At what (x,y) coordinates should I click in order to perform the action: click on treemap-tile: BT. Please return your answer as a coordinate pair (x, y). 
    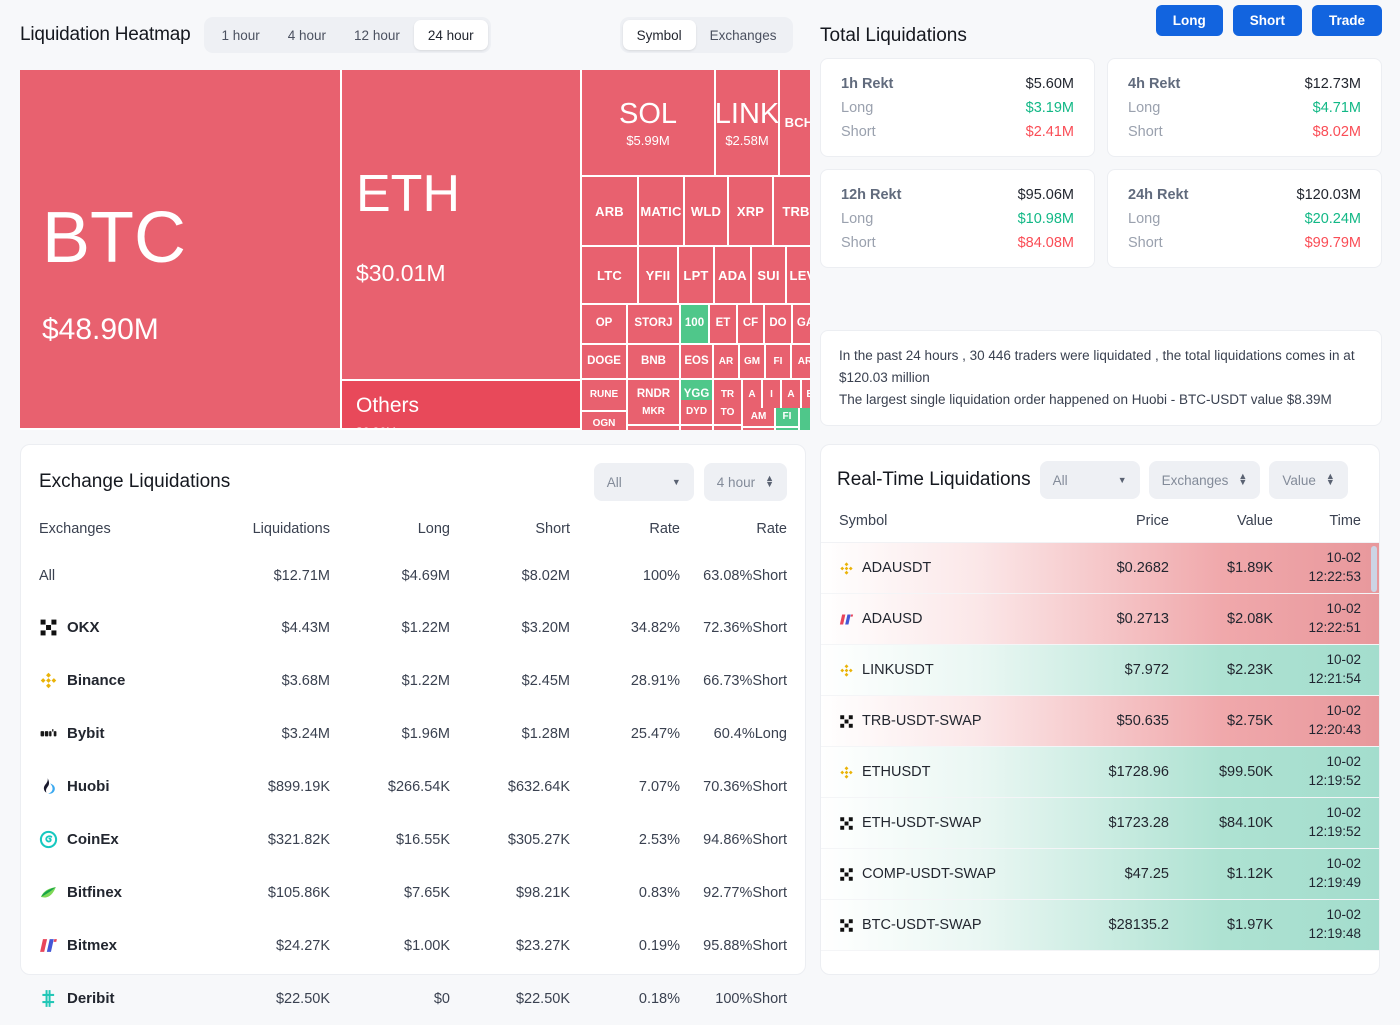
    Looking at the image, I should click on (728, 428).